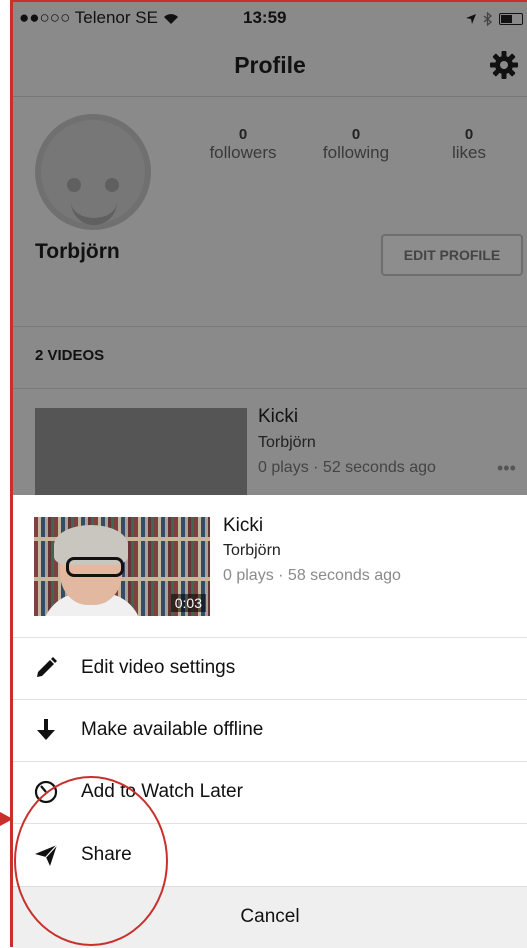 The width and height of the screenshot is (527, 948). I want to click on video-author: Torbjörn, so click(252, 550).